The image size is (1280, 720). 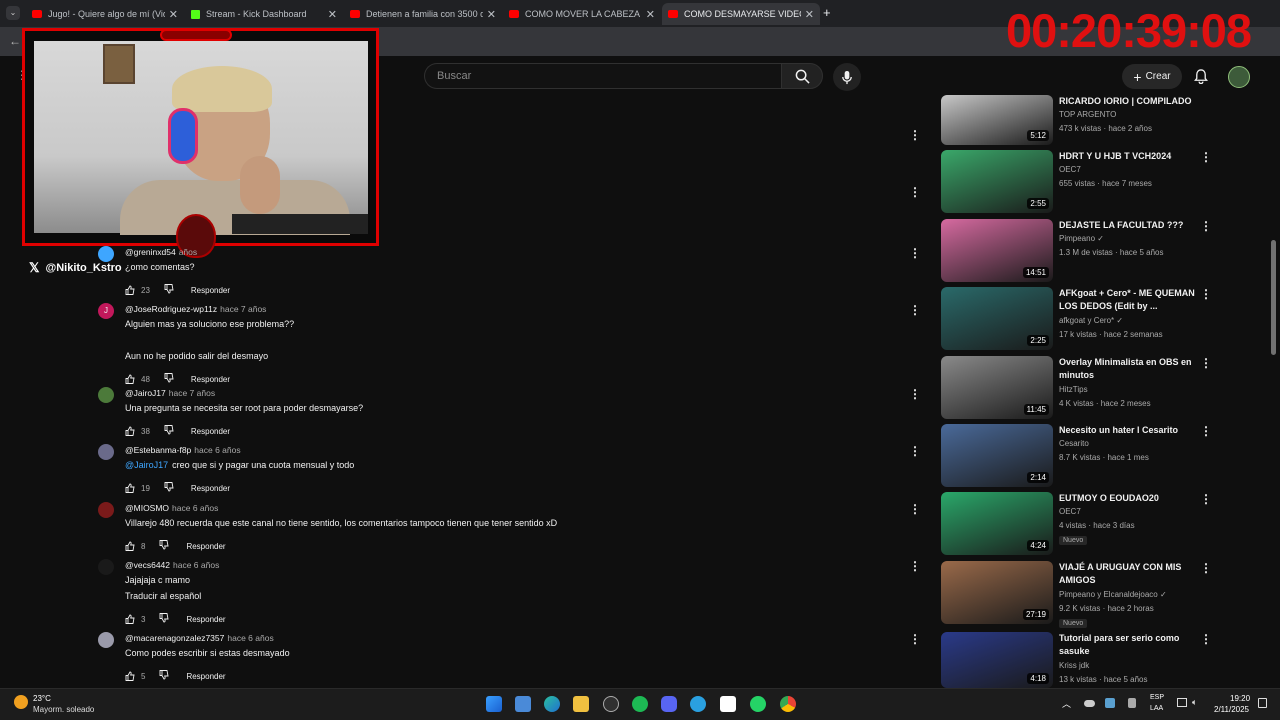 I want to click on video-channel: HitzTips, so click(x=1073, y=389).